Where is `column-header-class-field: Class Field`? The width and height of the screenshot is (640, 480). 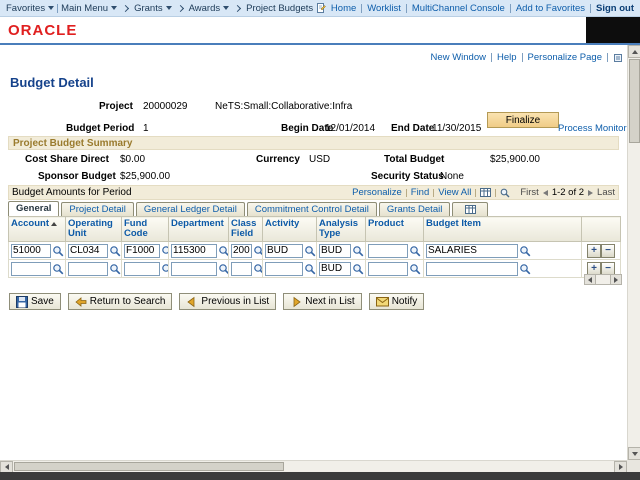
column-header-class-field: Class Field is located at coordinates (245, 229).